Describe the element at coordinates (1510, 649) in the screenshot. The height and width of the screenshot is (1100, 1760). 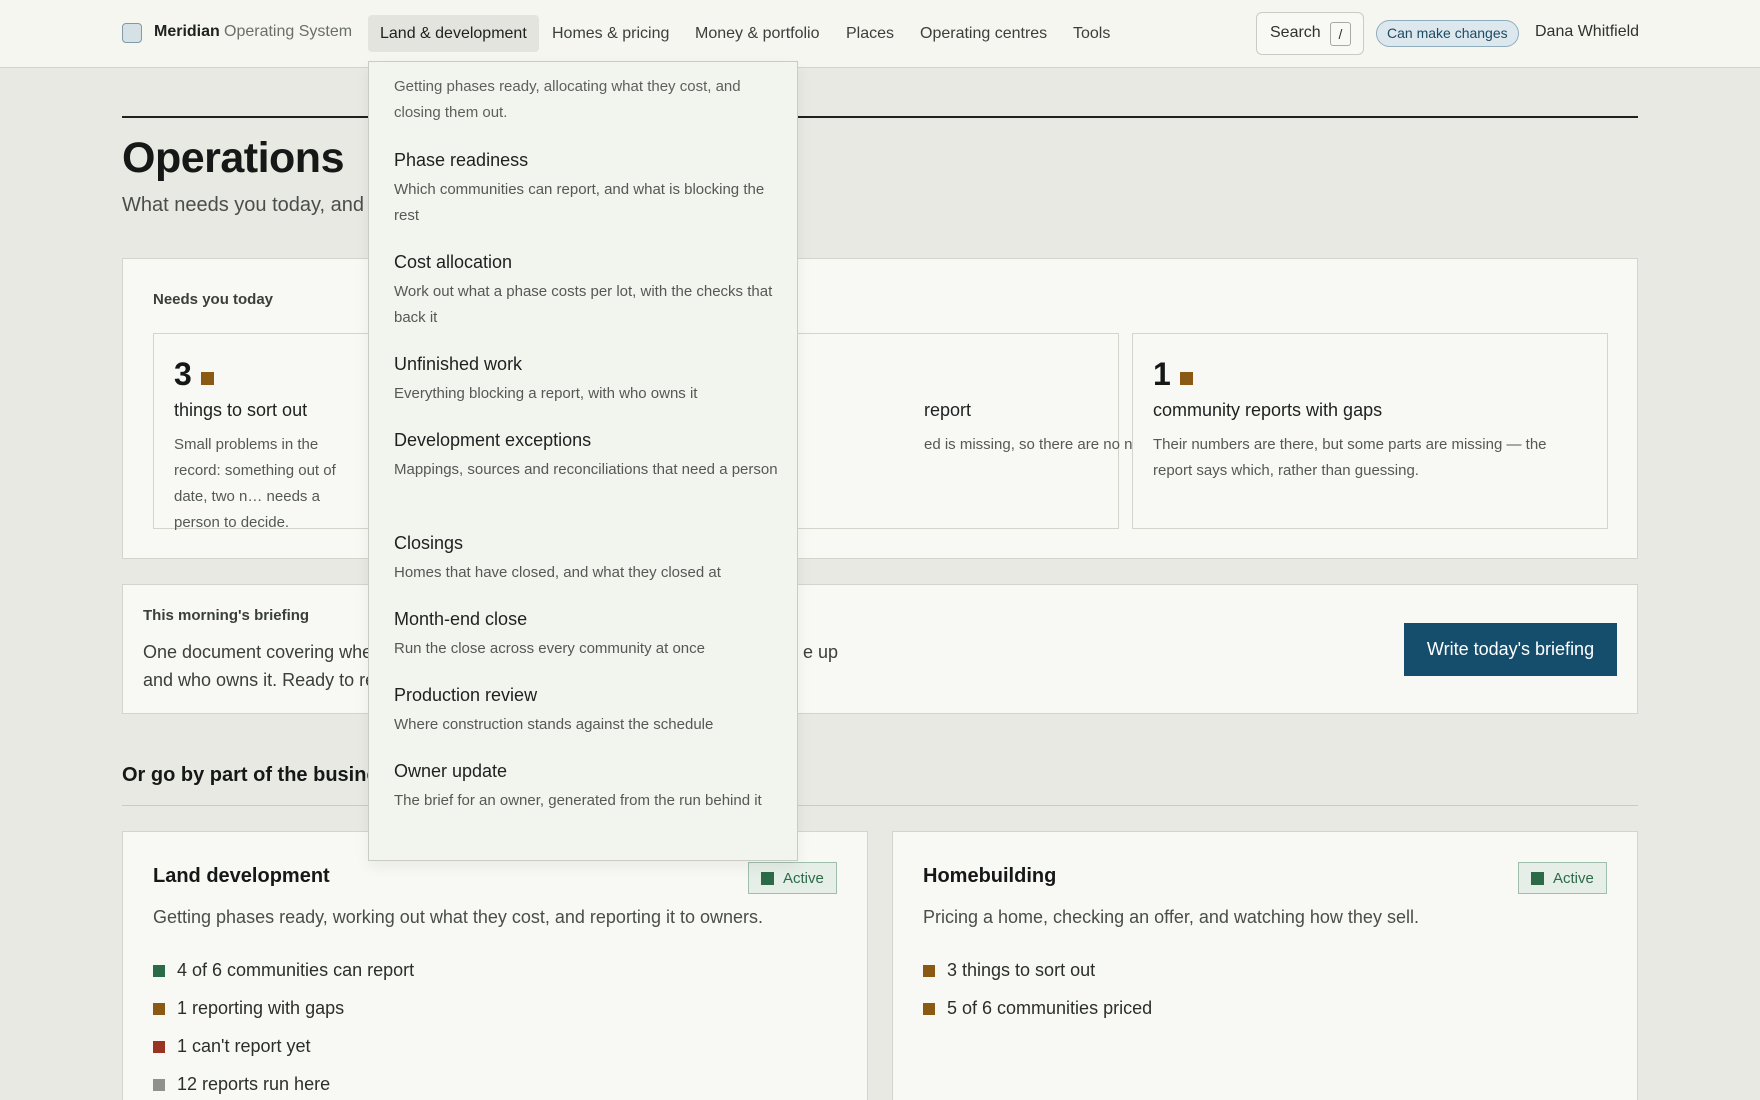
I see `write-briefing-button: Write today's briefing` at that location.